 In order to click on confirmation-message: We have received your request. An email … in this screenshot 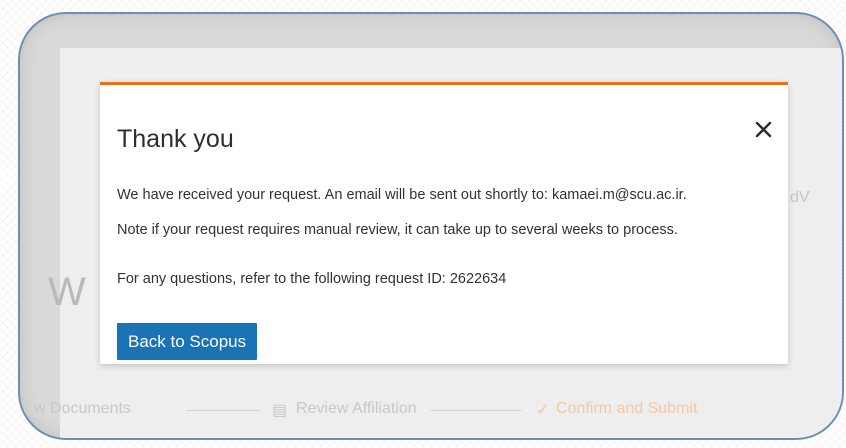, I will do `click(402, 195)`.